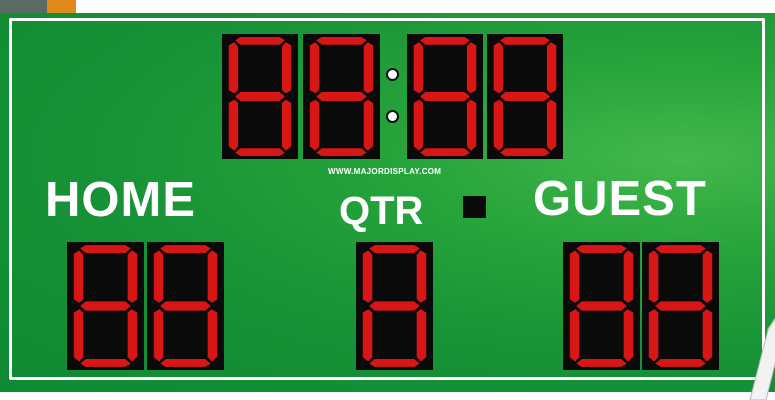 Image resolution: width=775 pixels, height=400 pixels. I want to click on top-bar, so click(387, 6).